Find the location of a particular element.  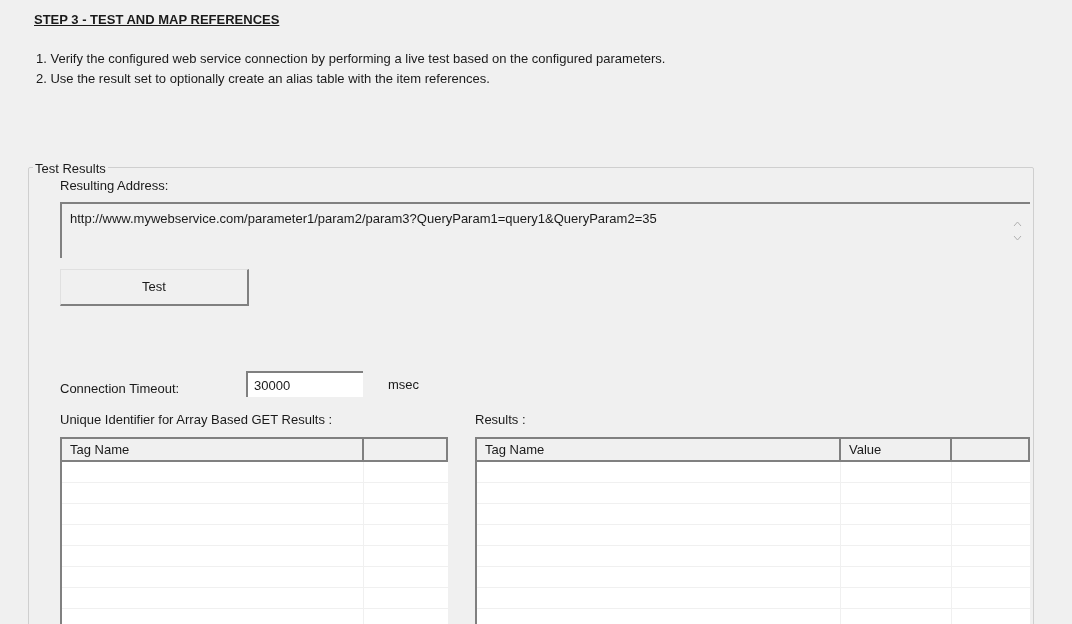

table-label: Results : is located at coordinates (500, 420).